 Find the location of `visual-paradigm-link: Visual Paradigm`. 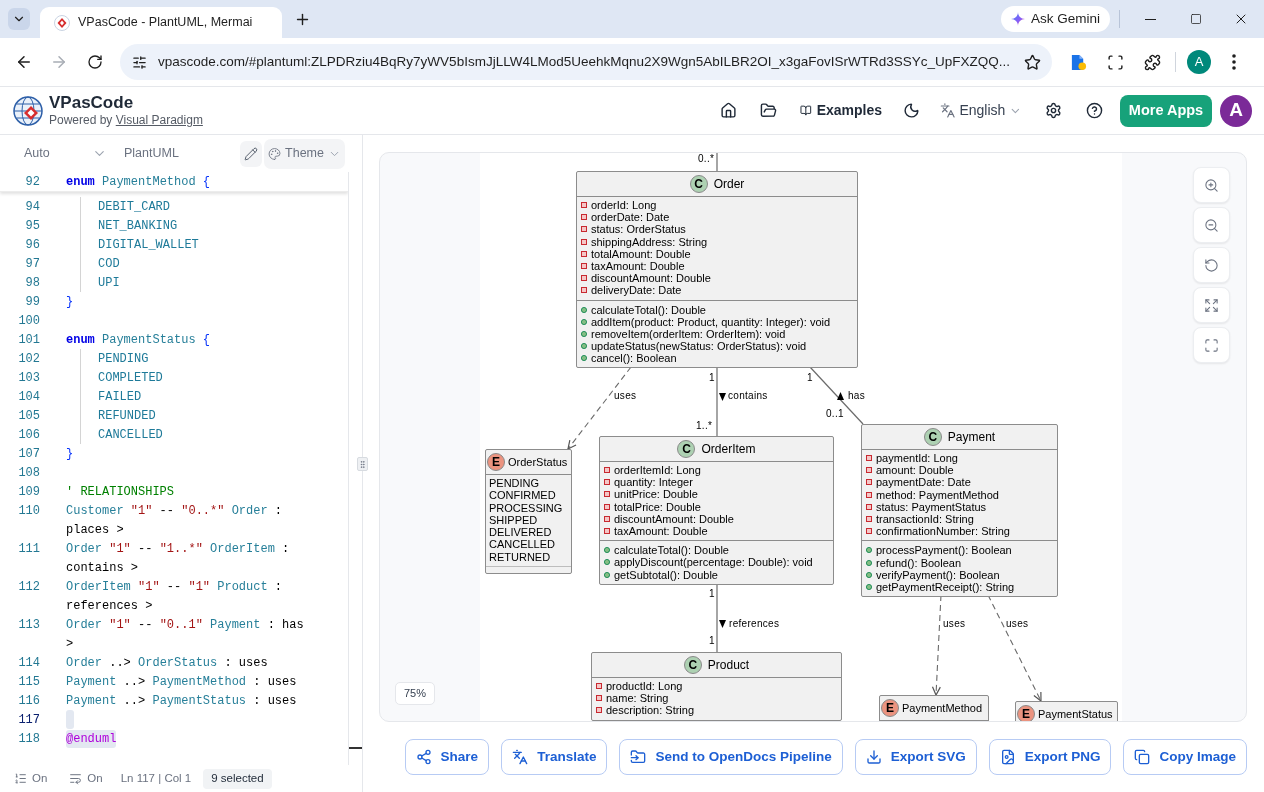

visual-paradigm-link: Visual Paradigm is located at coordinates (159, 120).